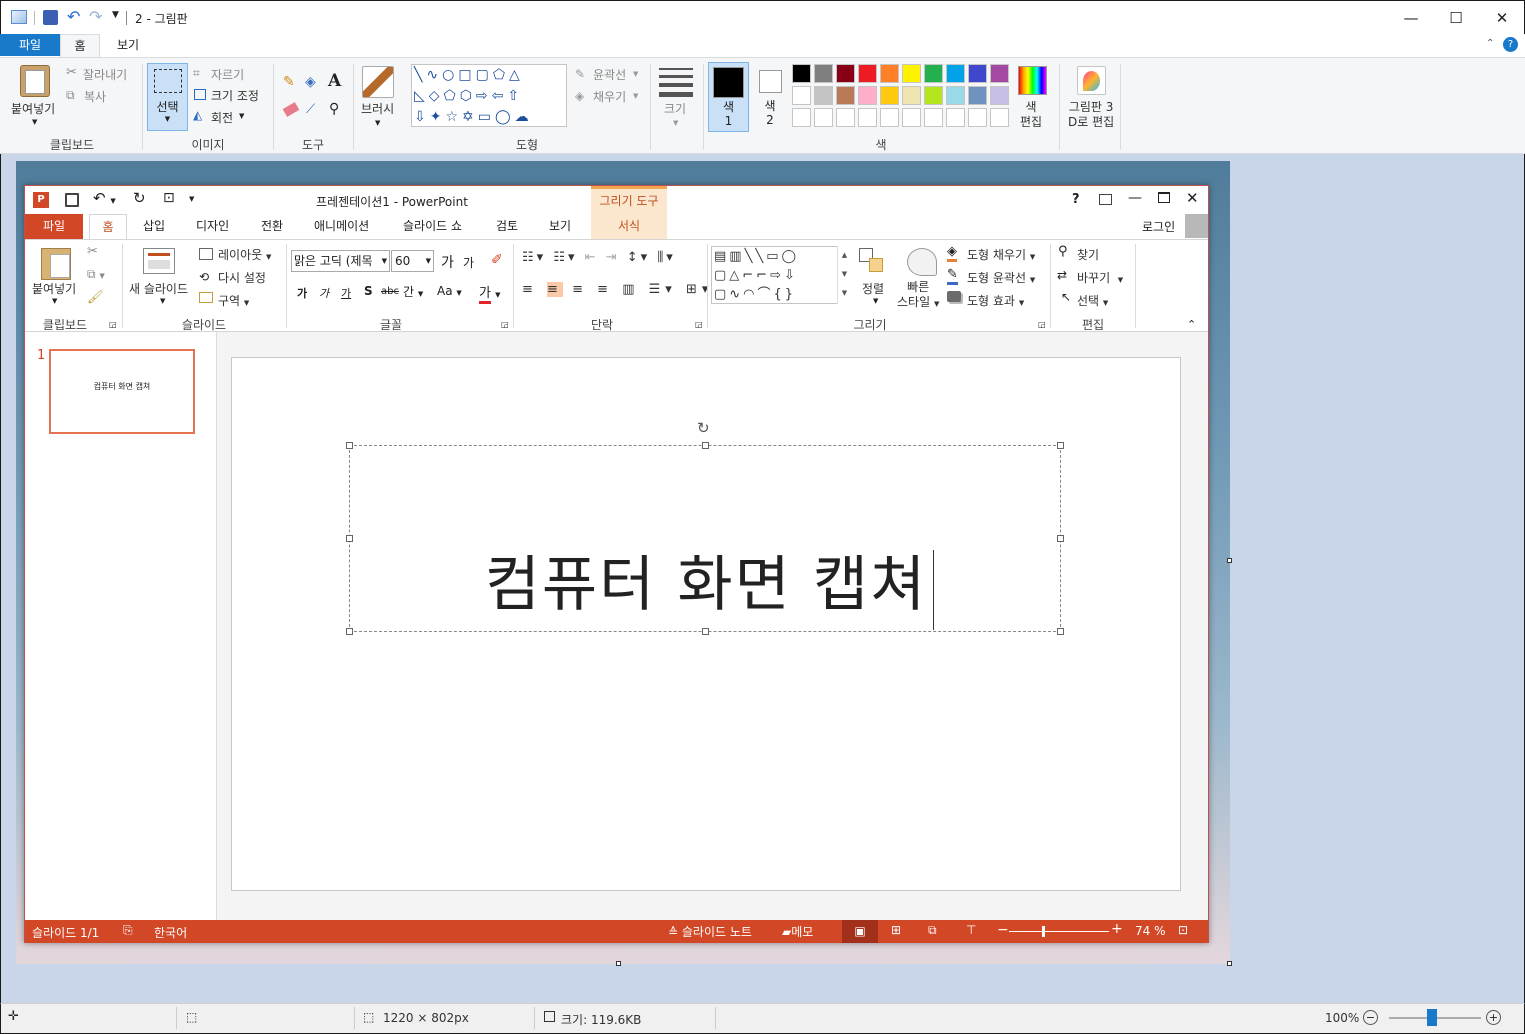 Image resolution: width=1525 pixels, height=1034 pixels. What do you see at coordinates (844, 275) in the screenshot?
I see `ppt-shapes-scroll: ▲ ▼ ▼` at bounding box center [844, 275].